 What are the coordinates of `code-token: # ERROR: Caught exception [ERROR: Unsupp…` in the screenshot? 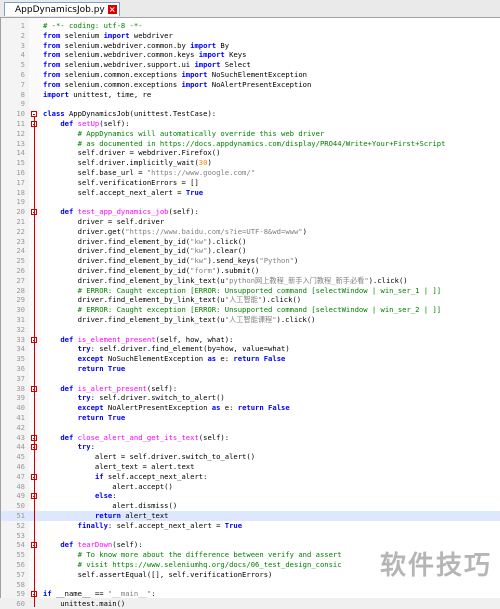 It's located at (259, 310).